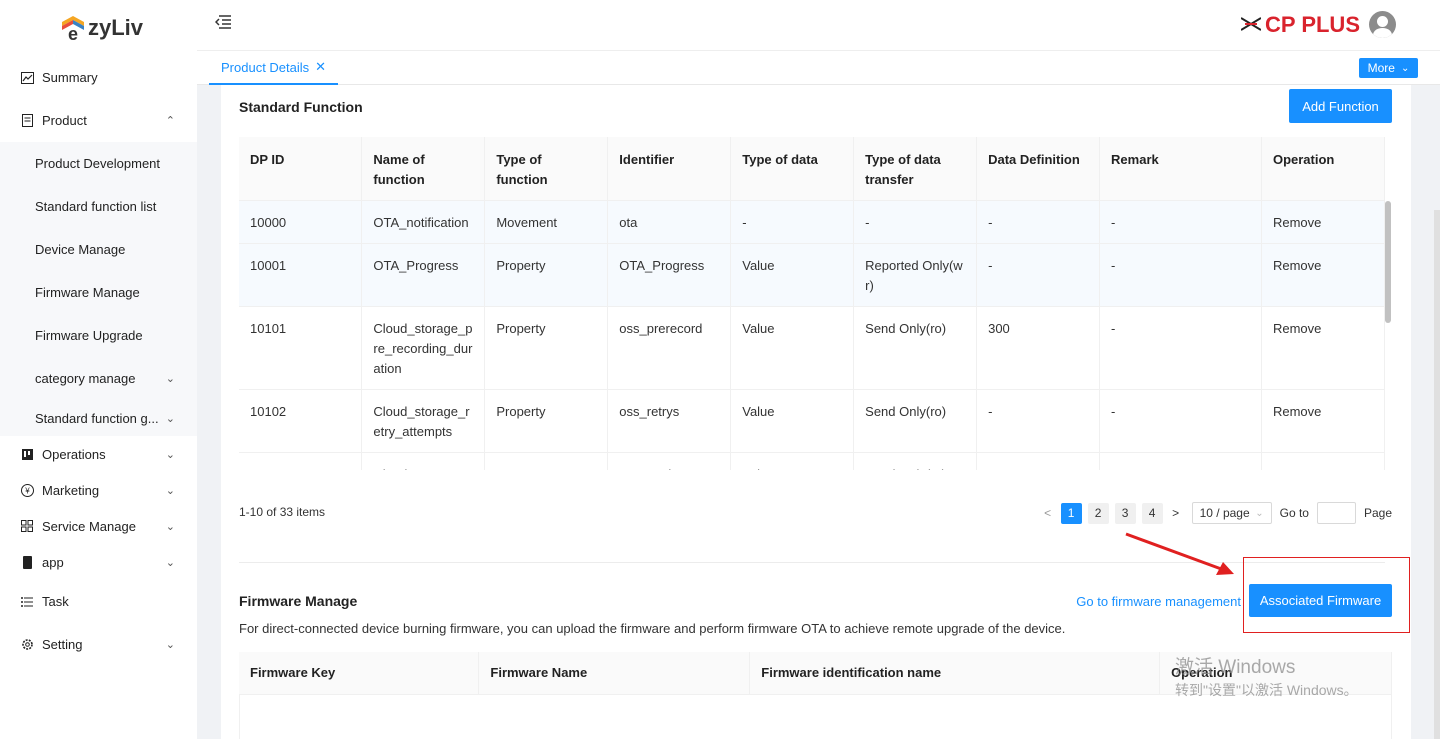  Describe the element at coordinates (915, 348) in the screenshot. I see `table-cell: Send Only(ro)` at that location.